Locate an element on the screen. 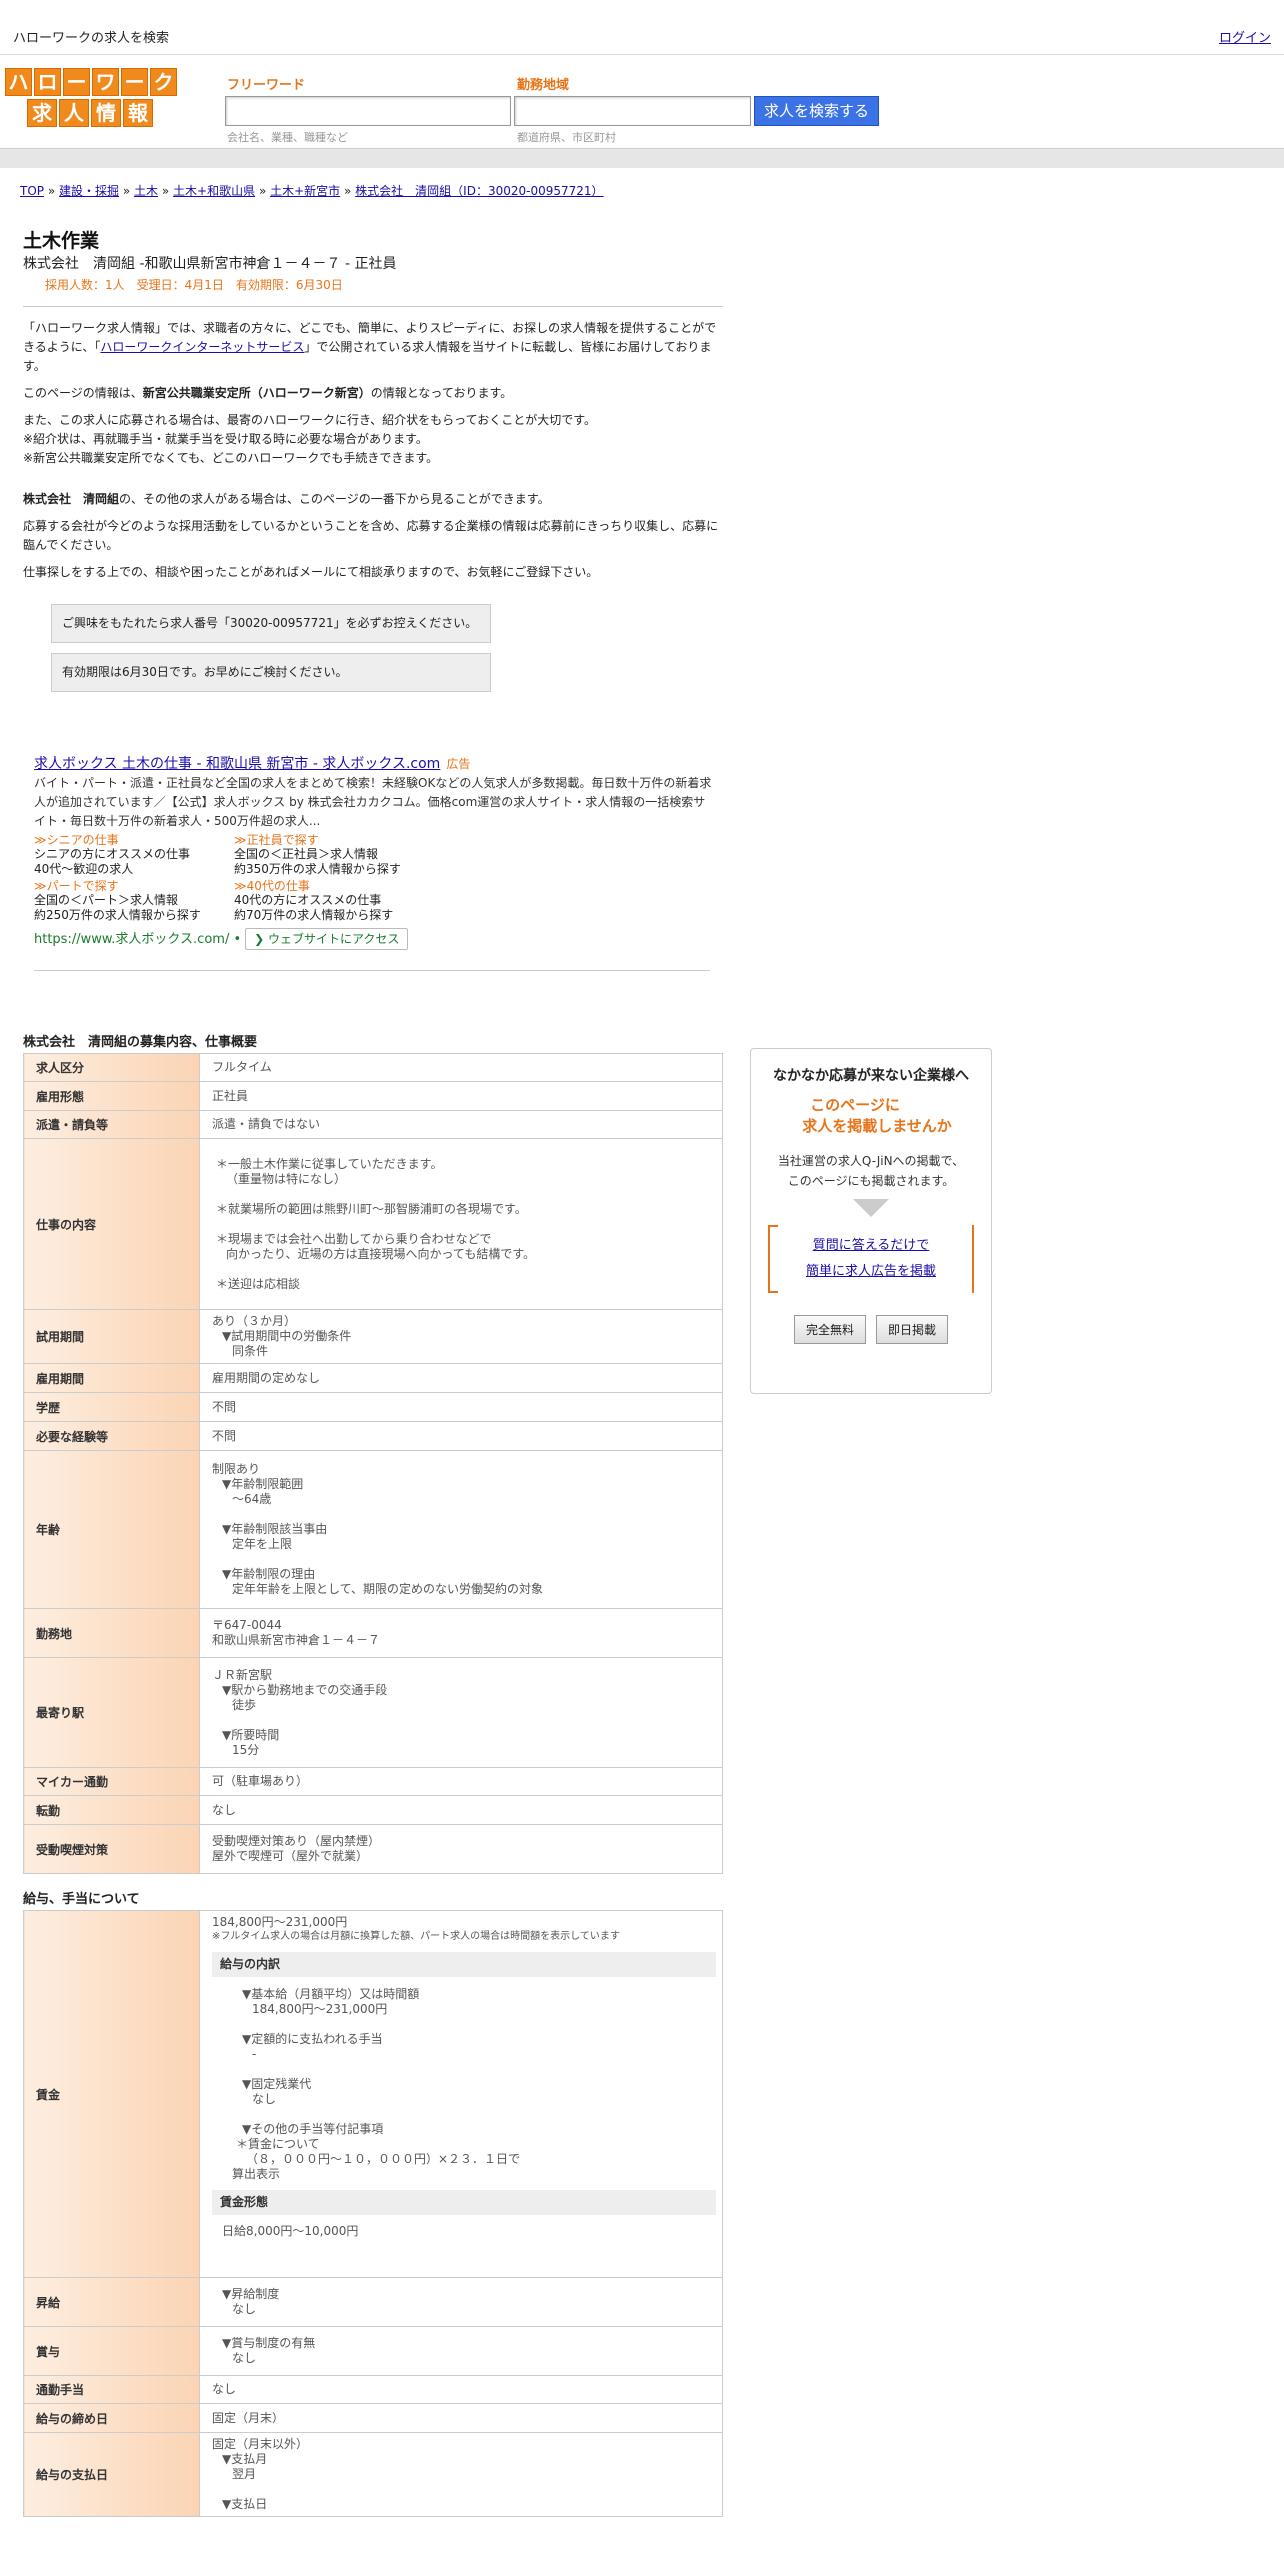  side-offer: このページに 求人を掲載しませんか is located at coordinates (877, 1115).